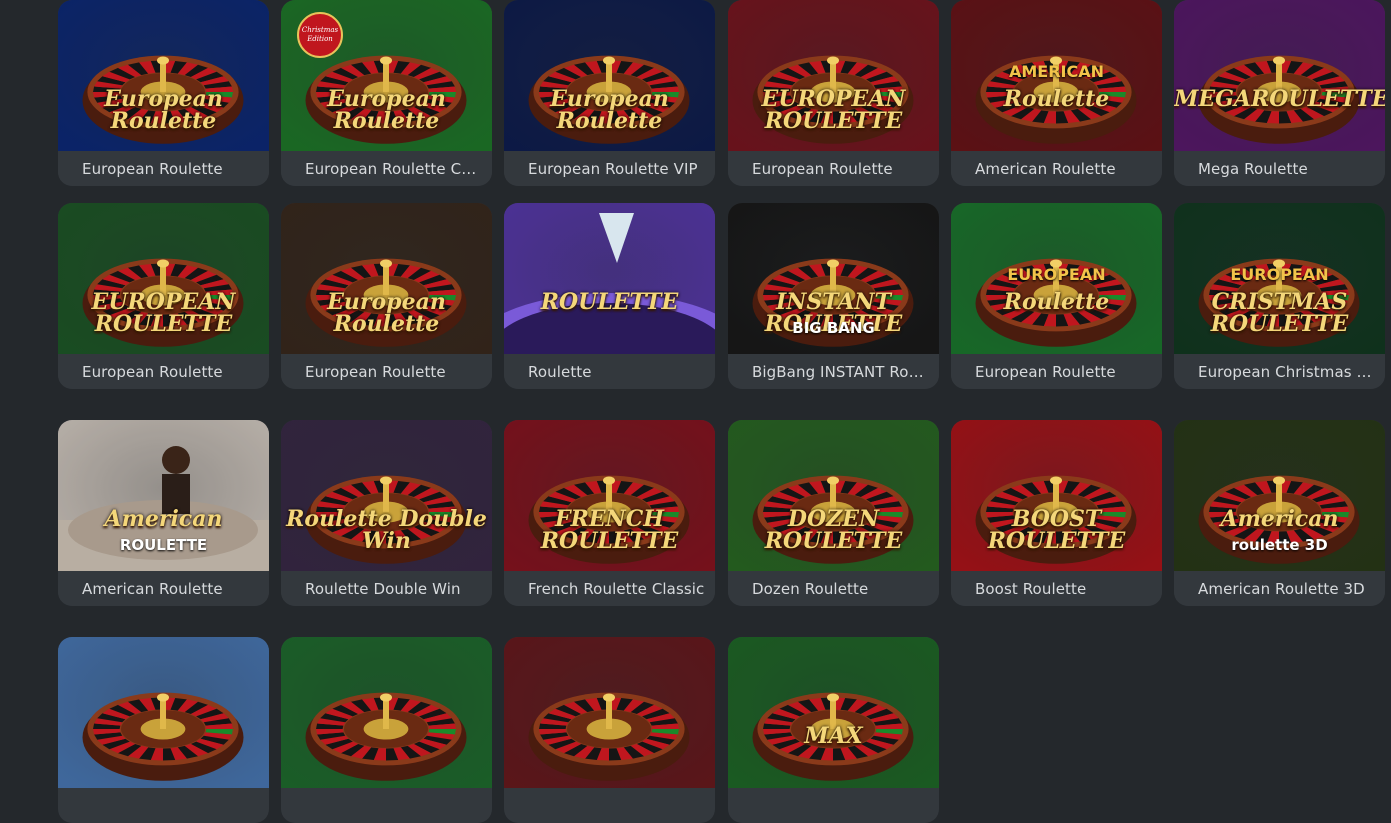 This screenshot has width=1391, height=823. What do you see at coordinates (1056, 71) in the screenshot?
I see `thumbnail-art-supertitle: AMERICAN` at bounding box center [1056, 71].